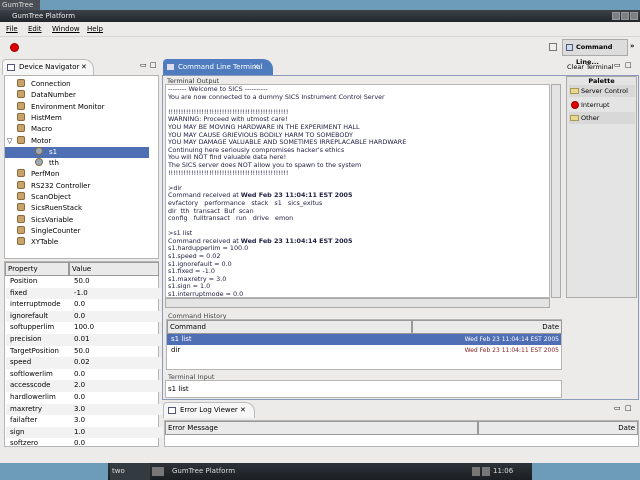 Image resolution: width=640 pixels, height=480 pixels. What do you see at coordinates (289, 327) in the screenshot?
I see `column-header-command: Command` at bounding box center [289, 327].